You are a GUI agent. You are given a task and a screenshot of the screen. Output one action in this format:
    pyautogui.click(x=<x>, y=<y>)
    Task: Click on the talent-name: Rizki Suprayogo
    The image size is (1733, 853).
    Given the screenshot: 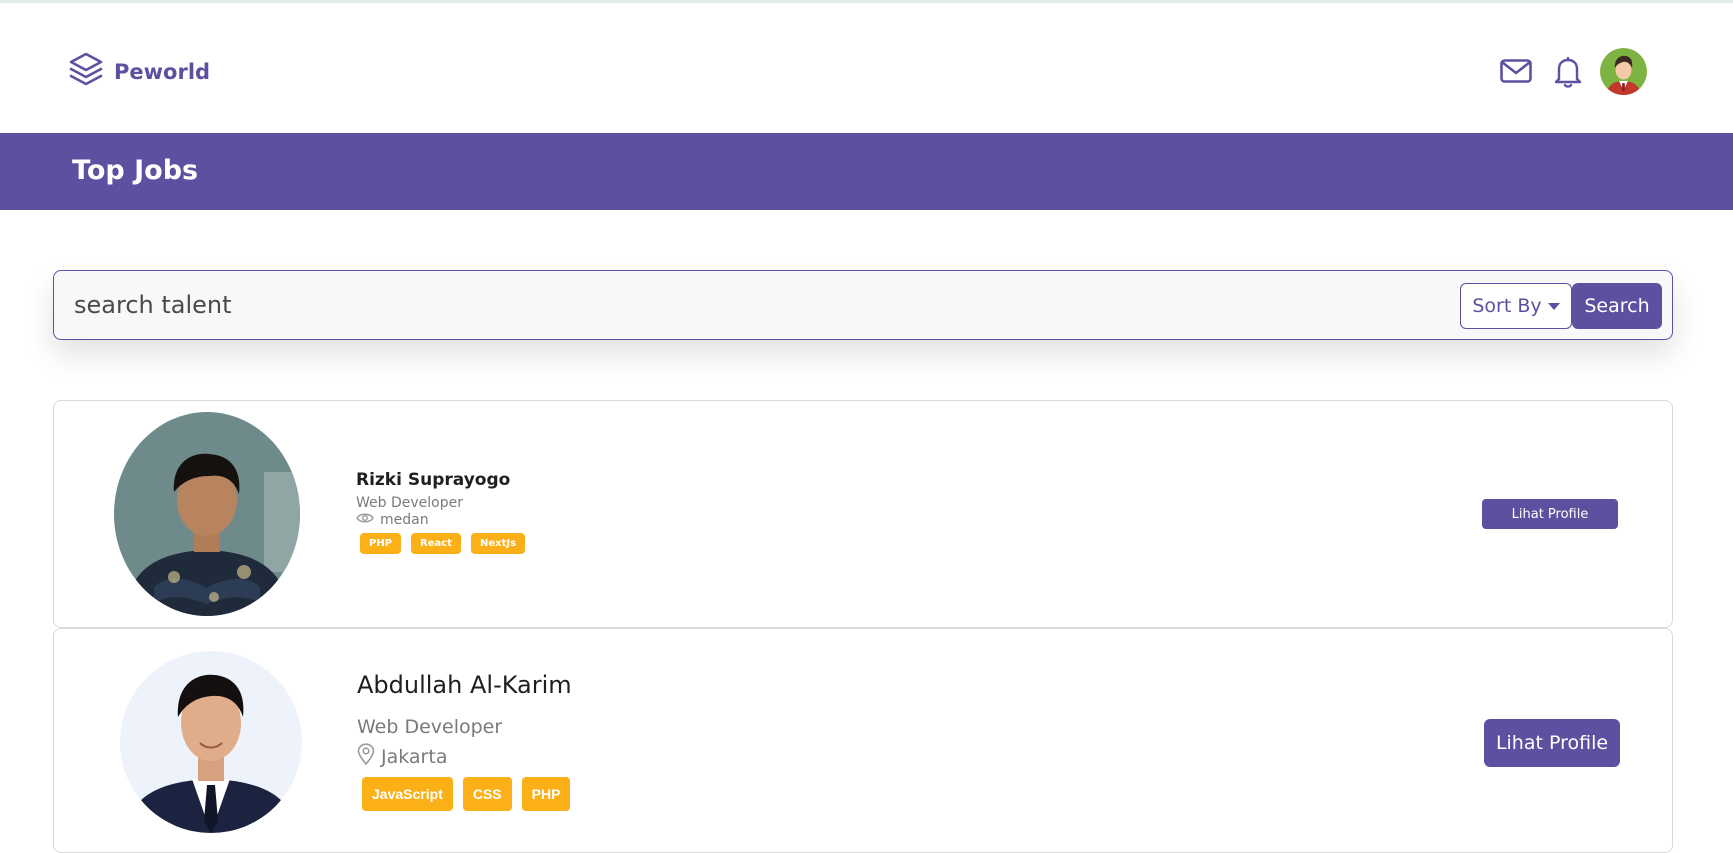 What is the action you would take?
    pyautogui.click(x=433, y=480)
    